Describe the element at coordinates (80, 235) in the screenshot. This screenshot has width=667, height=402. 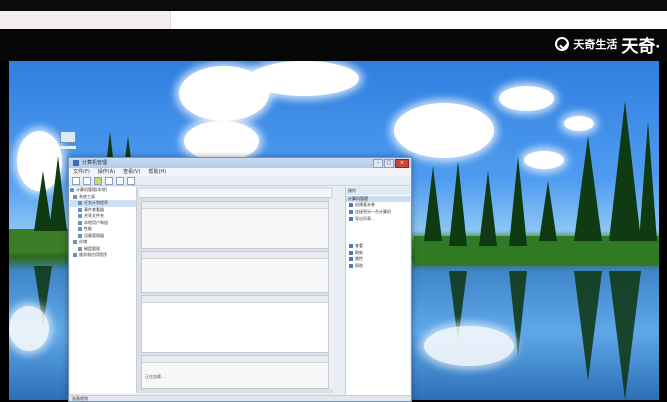
I see `device-icon` at that location.